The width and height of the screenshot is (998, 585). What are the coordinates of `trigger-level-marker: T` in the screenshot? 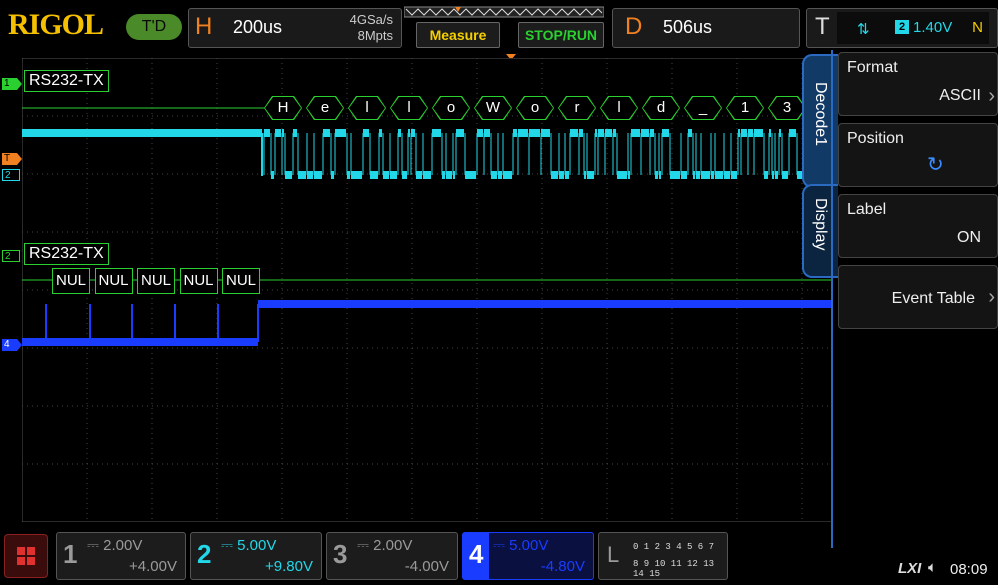 It's located at (12, 159).